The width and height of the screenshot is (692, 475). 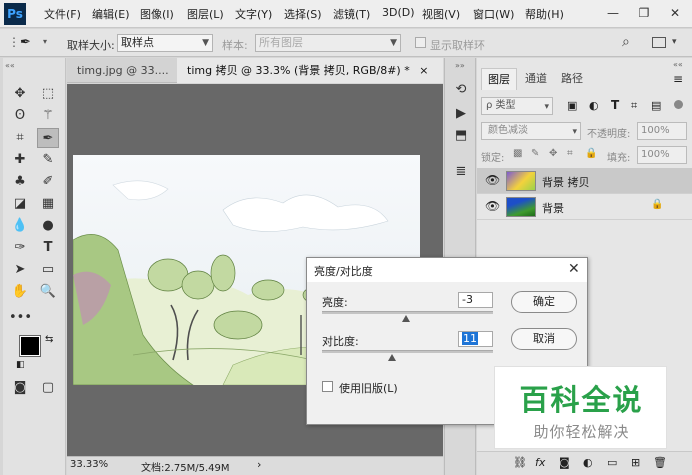 I want to click on history-brush-tool-icon: ✐, so click(x=48, y=182).